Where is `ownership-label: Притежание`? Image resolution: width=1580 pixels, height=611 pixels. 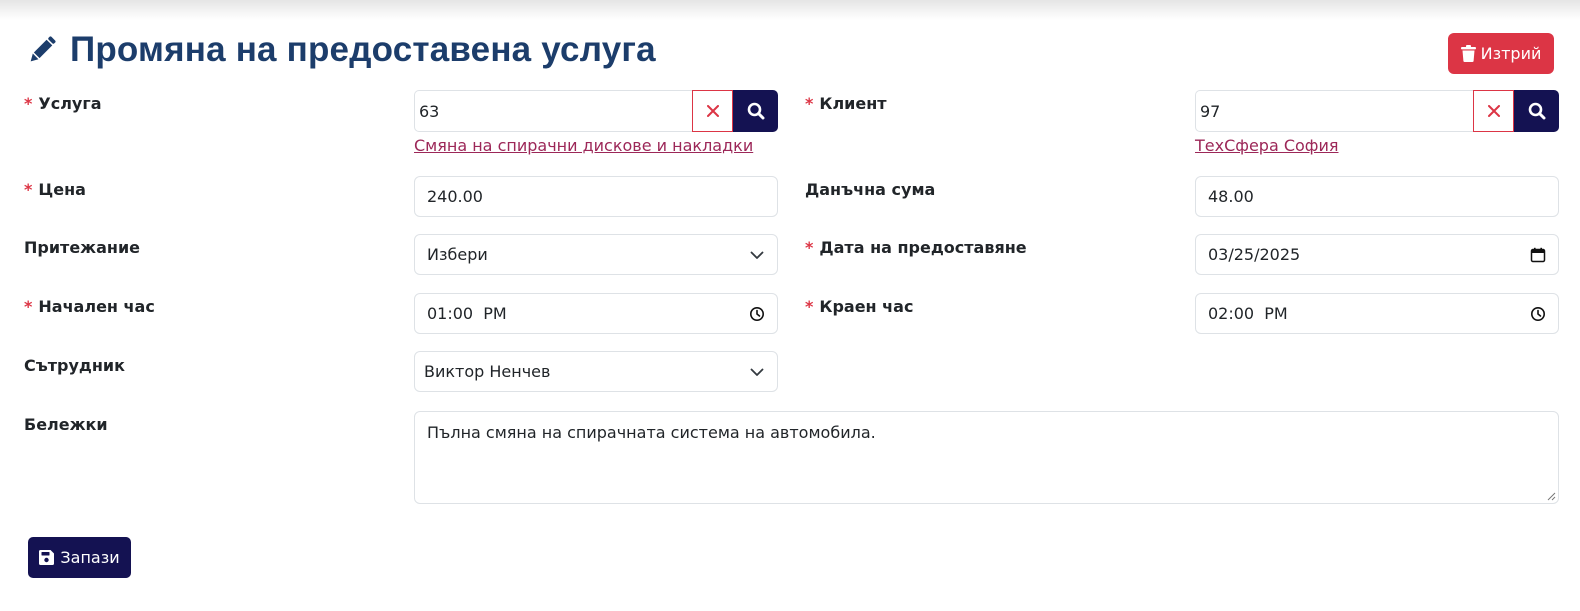
ownership-label: Притежание is located at coordinates (82, 247).